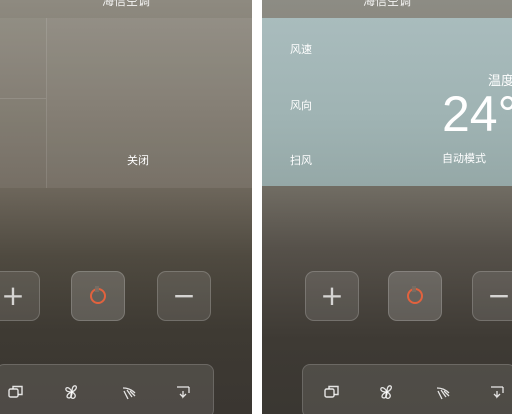 The height and width of the screenshot is (414, 512). What do you see at coordinates (138, 160) in the screenshot?
I see `power-status-text: 关闭` at bounding box center [138, 160].